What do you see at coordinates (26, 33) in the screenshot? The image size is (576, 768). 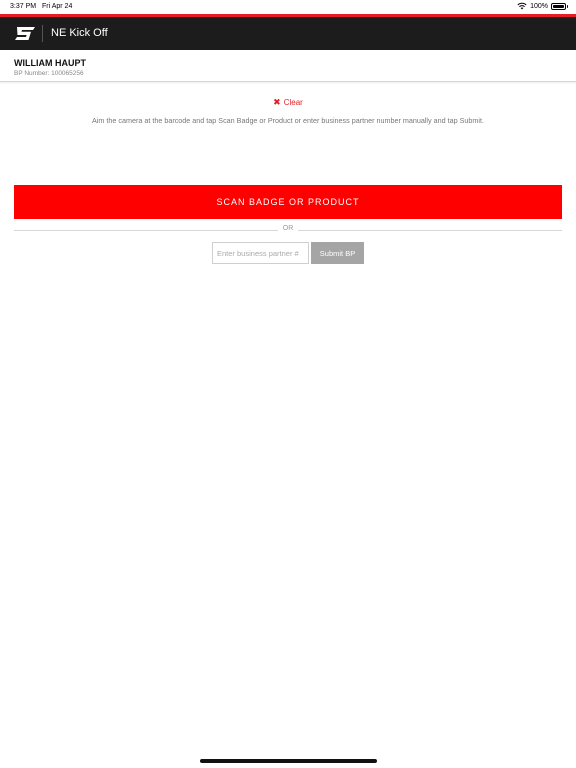 I see `snap-on-logo-icon` at bounding box center [26, 33].